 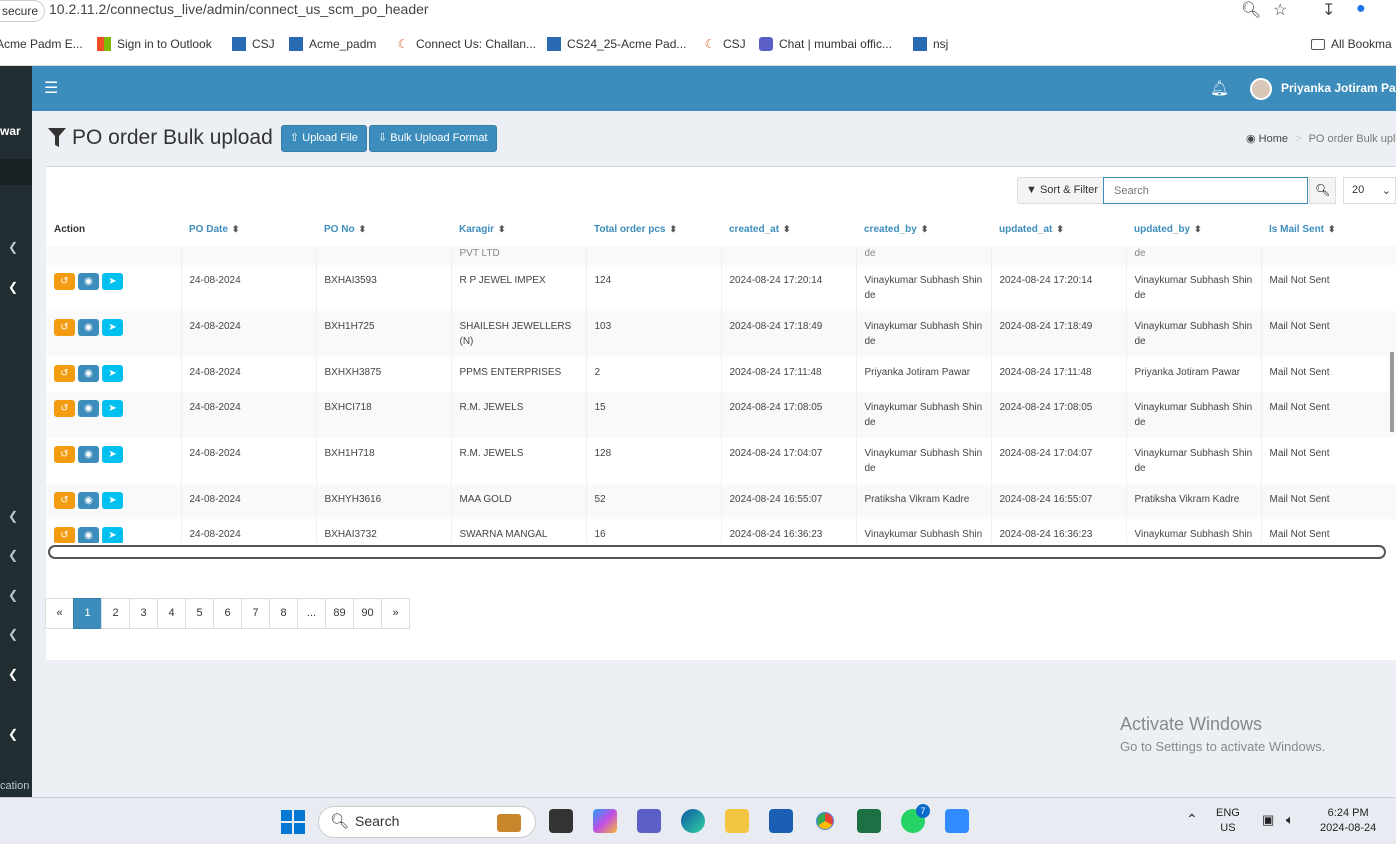 What do you see at coordinates (367, 613) in the screenshot?
I see `page-link: 90` at bounding box center [367, 613].